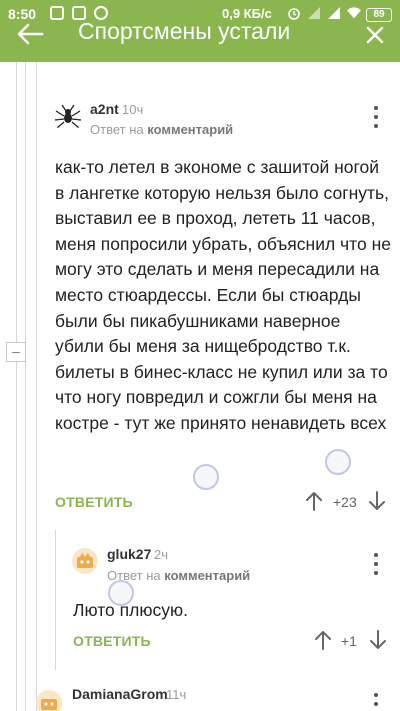 This screenshot has height=711, width=400. Describe the element at coordinates (133, 109) in the screenshot. I see `comment-time: 10ч` at that location.